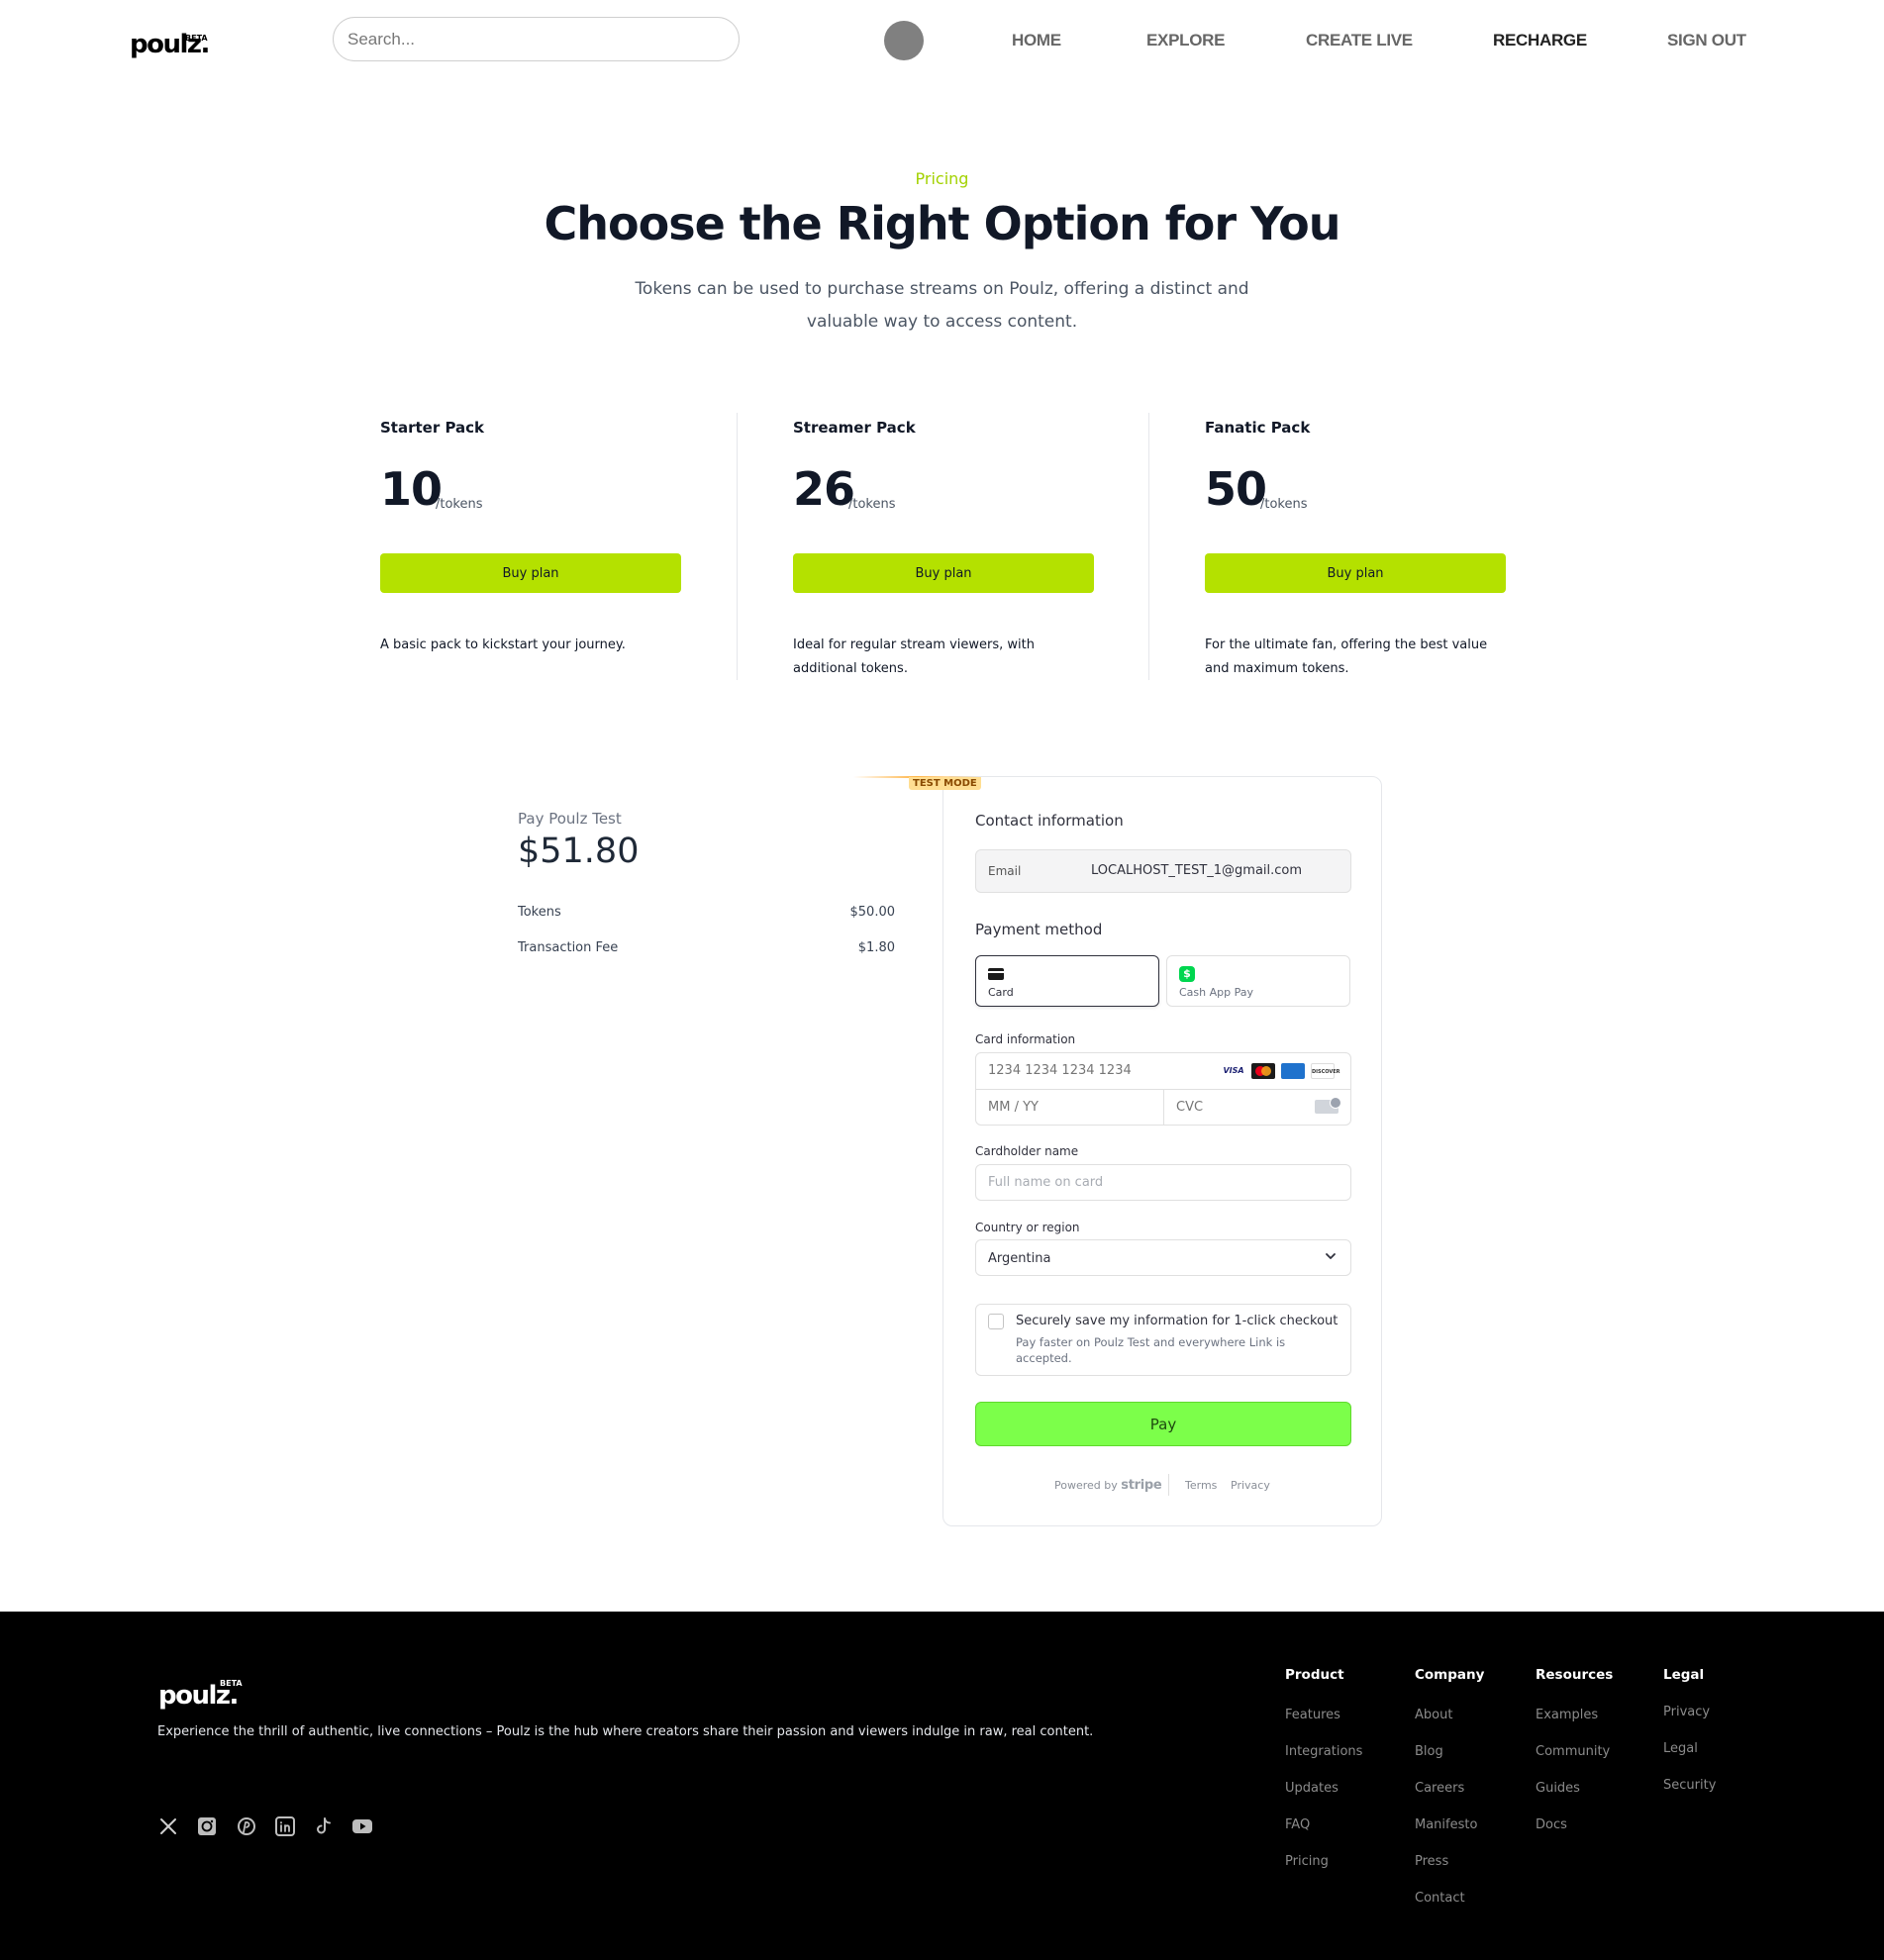 This screenshot has height=1960, width=1884. Describe the element at coordinates (1197, 870) in the screenshot. I see `email-value: LOCALHOST_TEST_1@gmail.com` at that location.